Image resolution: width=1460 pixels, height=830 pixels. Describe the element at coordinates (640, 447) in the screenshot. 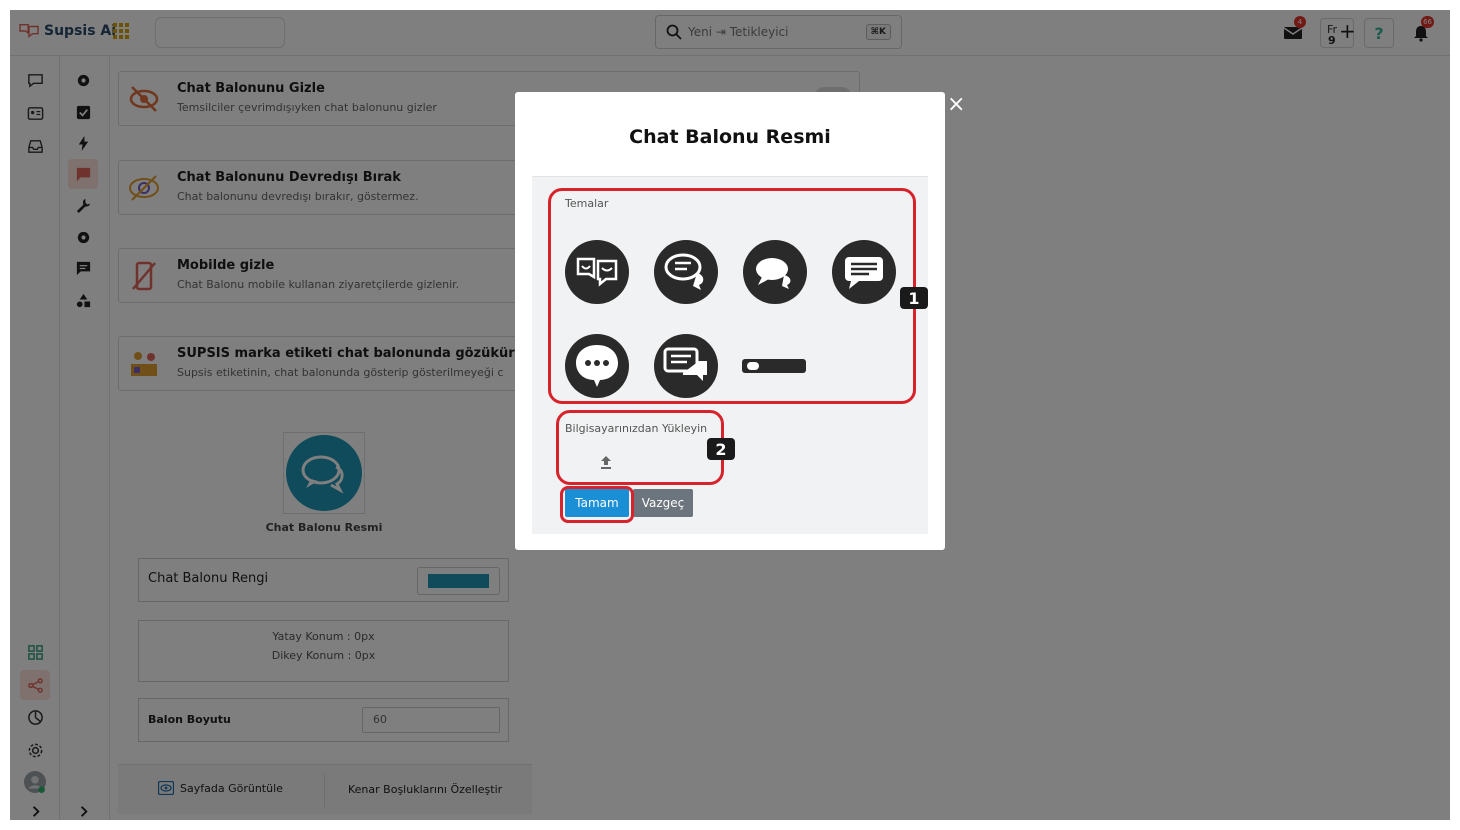

I see `highlight-upload` at that location.